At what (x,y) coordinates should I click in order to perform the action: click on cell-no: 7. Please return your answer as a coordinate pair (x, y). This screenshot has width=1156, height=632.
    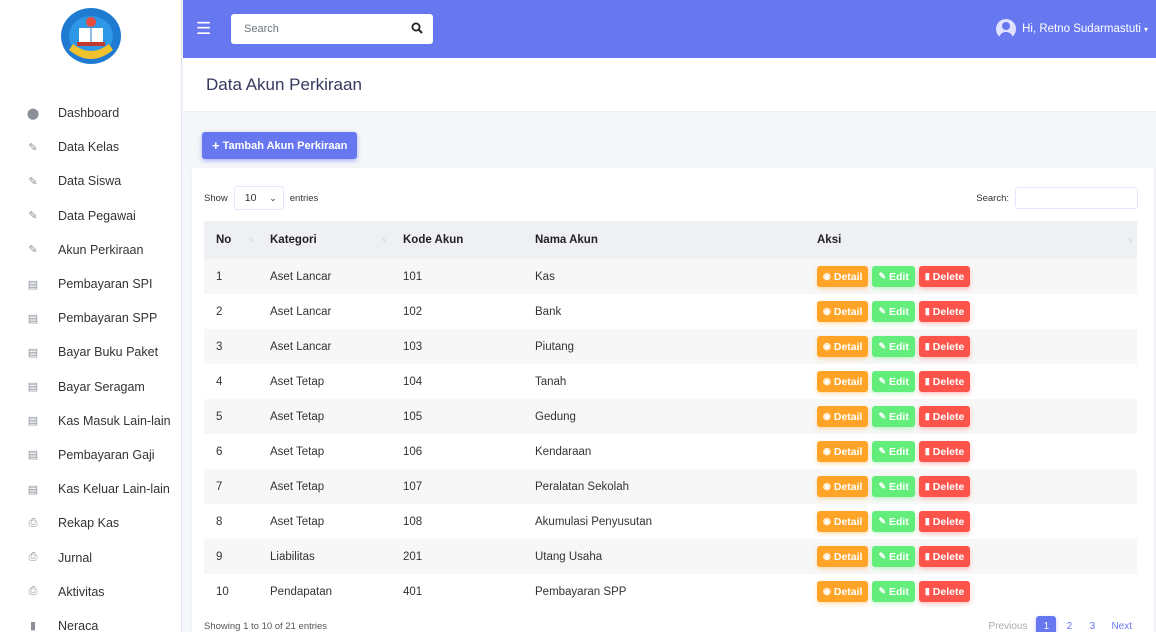
    Looking at the image, I should click on (219, 486).